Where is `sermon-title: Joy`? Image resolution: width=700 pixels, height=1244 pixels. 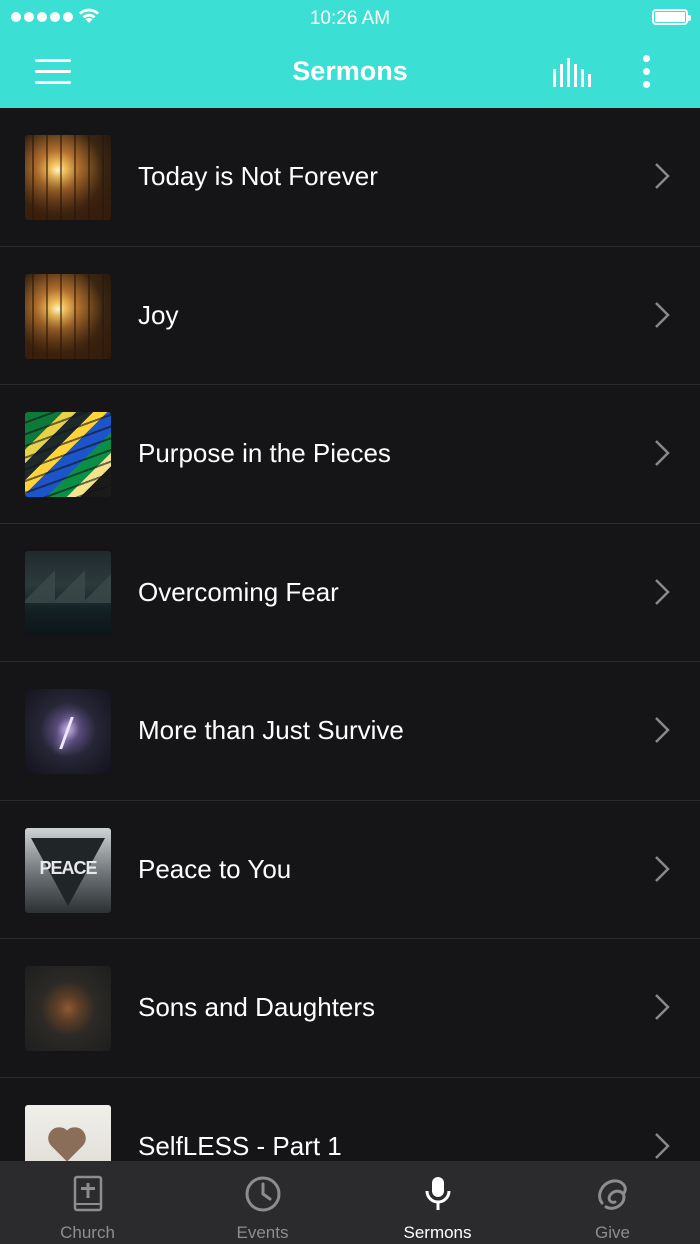
sermon-title: Joy is located at coordinates (158, 314).